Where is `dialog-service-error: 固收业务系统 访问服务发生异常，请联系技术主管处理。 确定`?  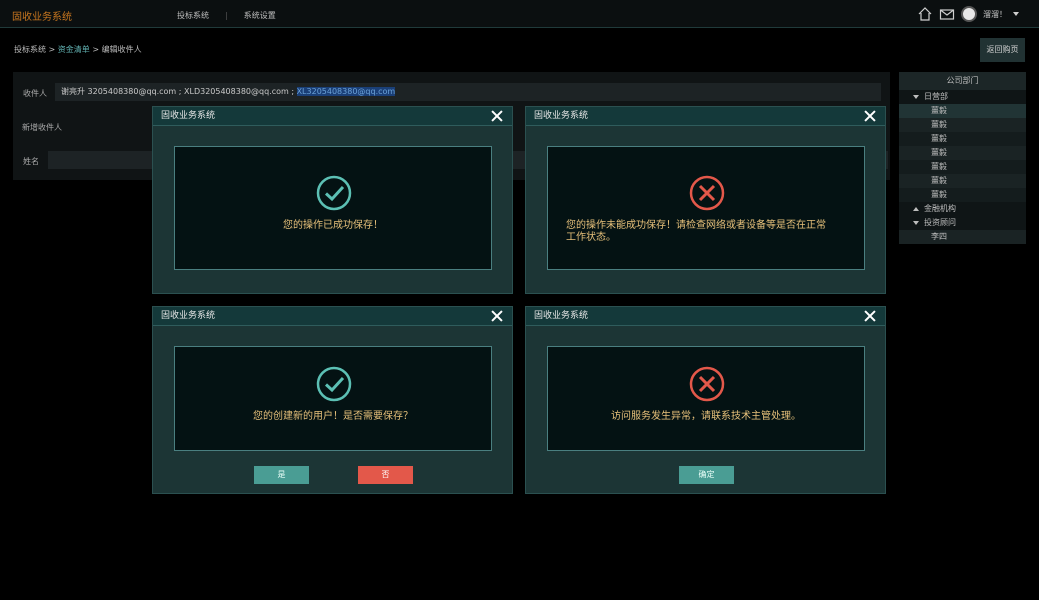 dialog-service-error: 固收业务系统 访问服务发生异常，请联系技术主管处理。 确定 is located at coordinates (705, 400).